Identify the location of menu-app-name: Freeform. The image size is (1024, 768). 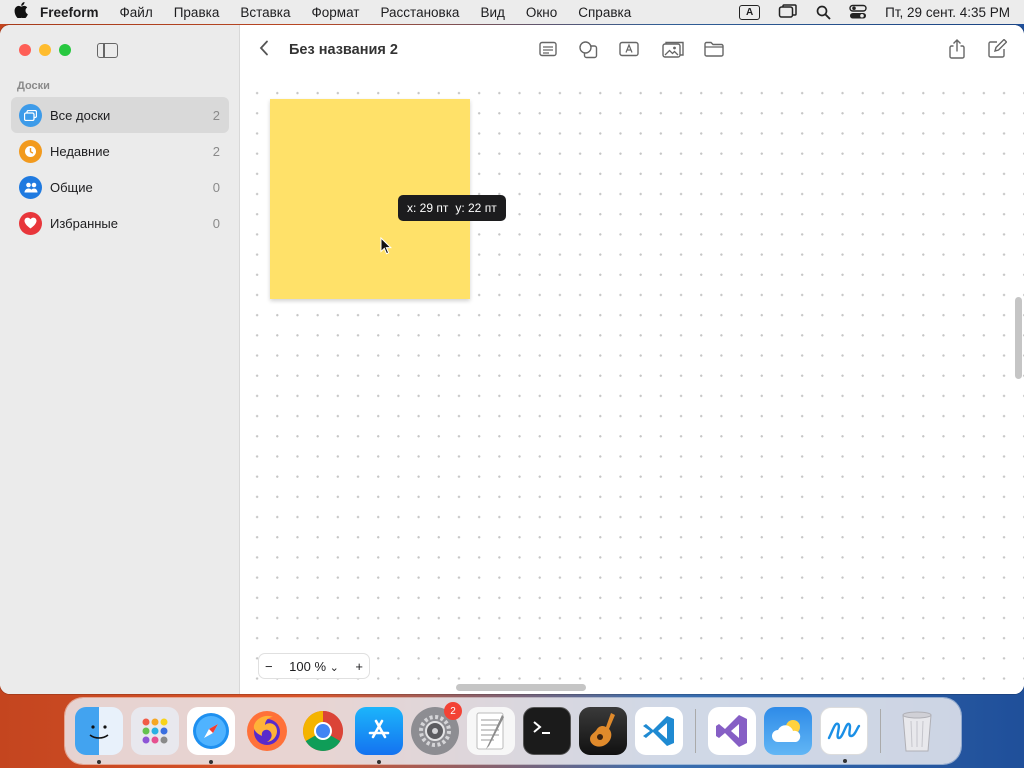
(69, 12).